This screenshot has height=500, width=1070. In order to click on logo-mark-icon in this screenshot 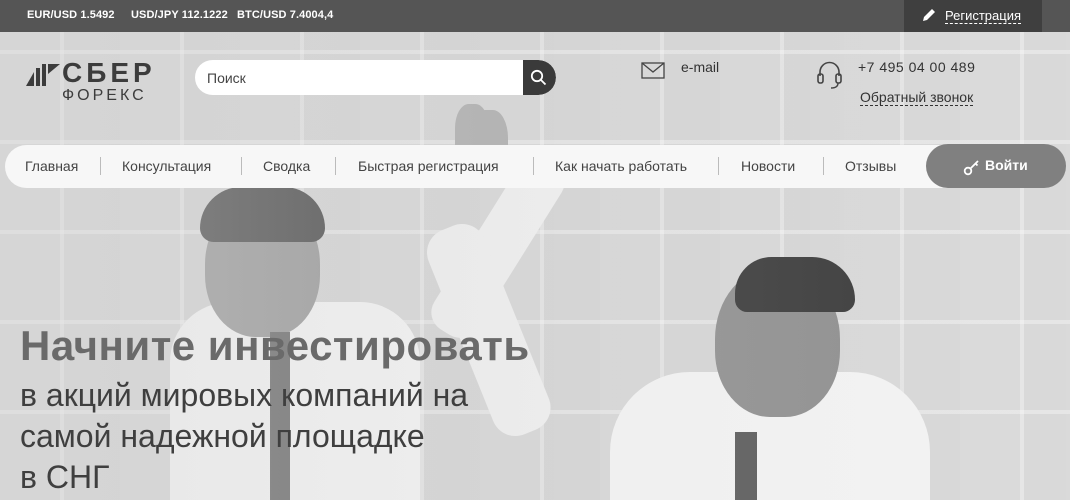, I will do `click(43, 75)`.